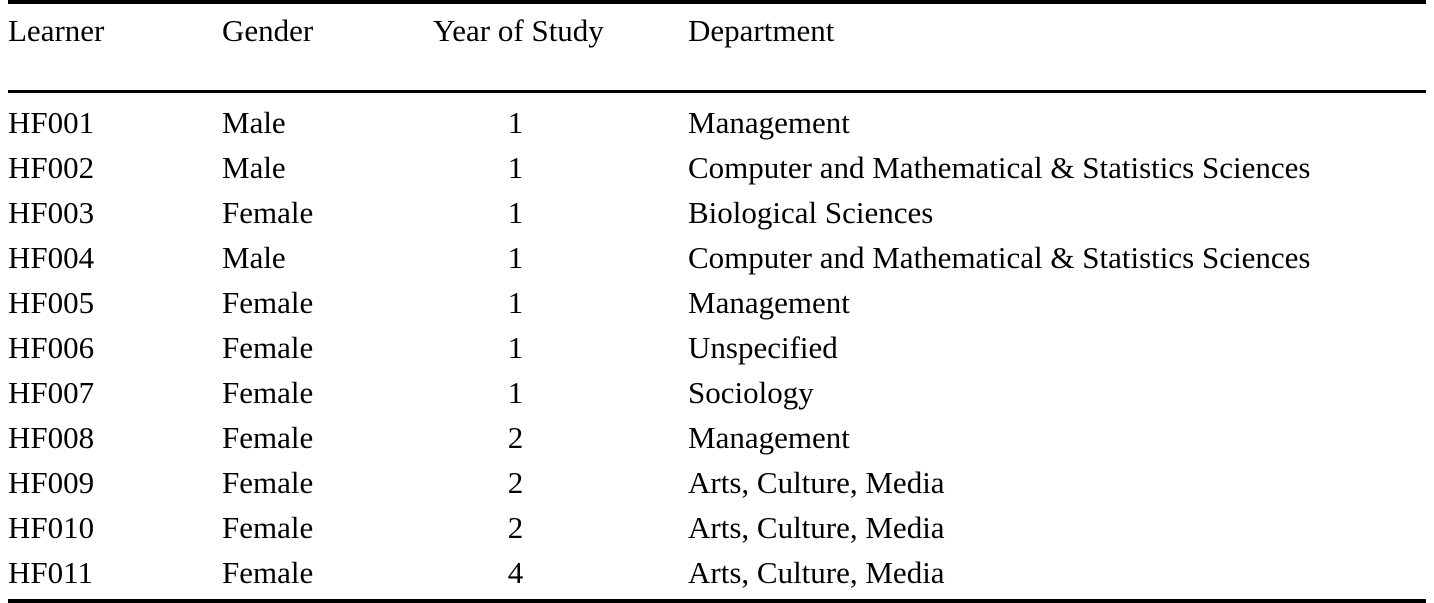 This screenshot has width=1434, height=603. I want to click on cell-learner-value: HF008, so click(51, 437).